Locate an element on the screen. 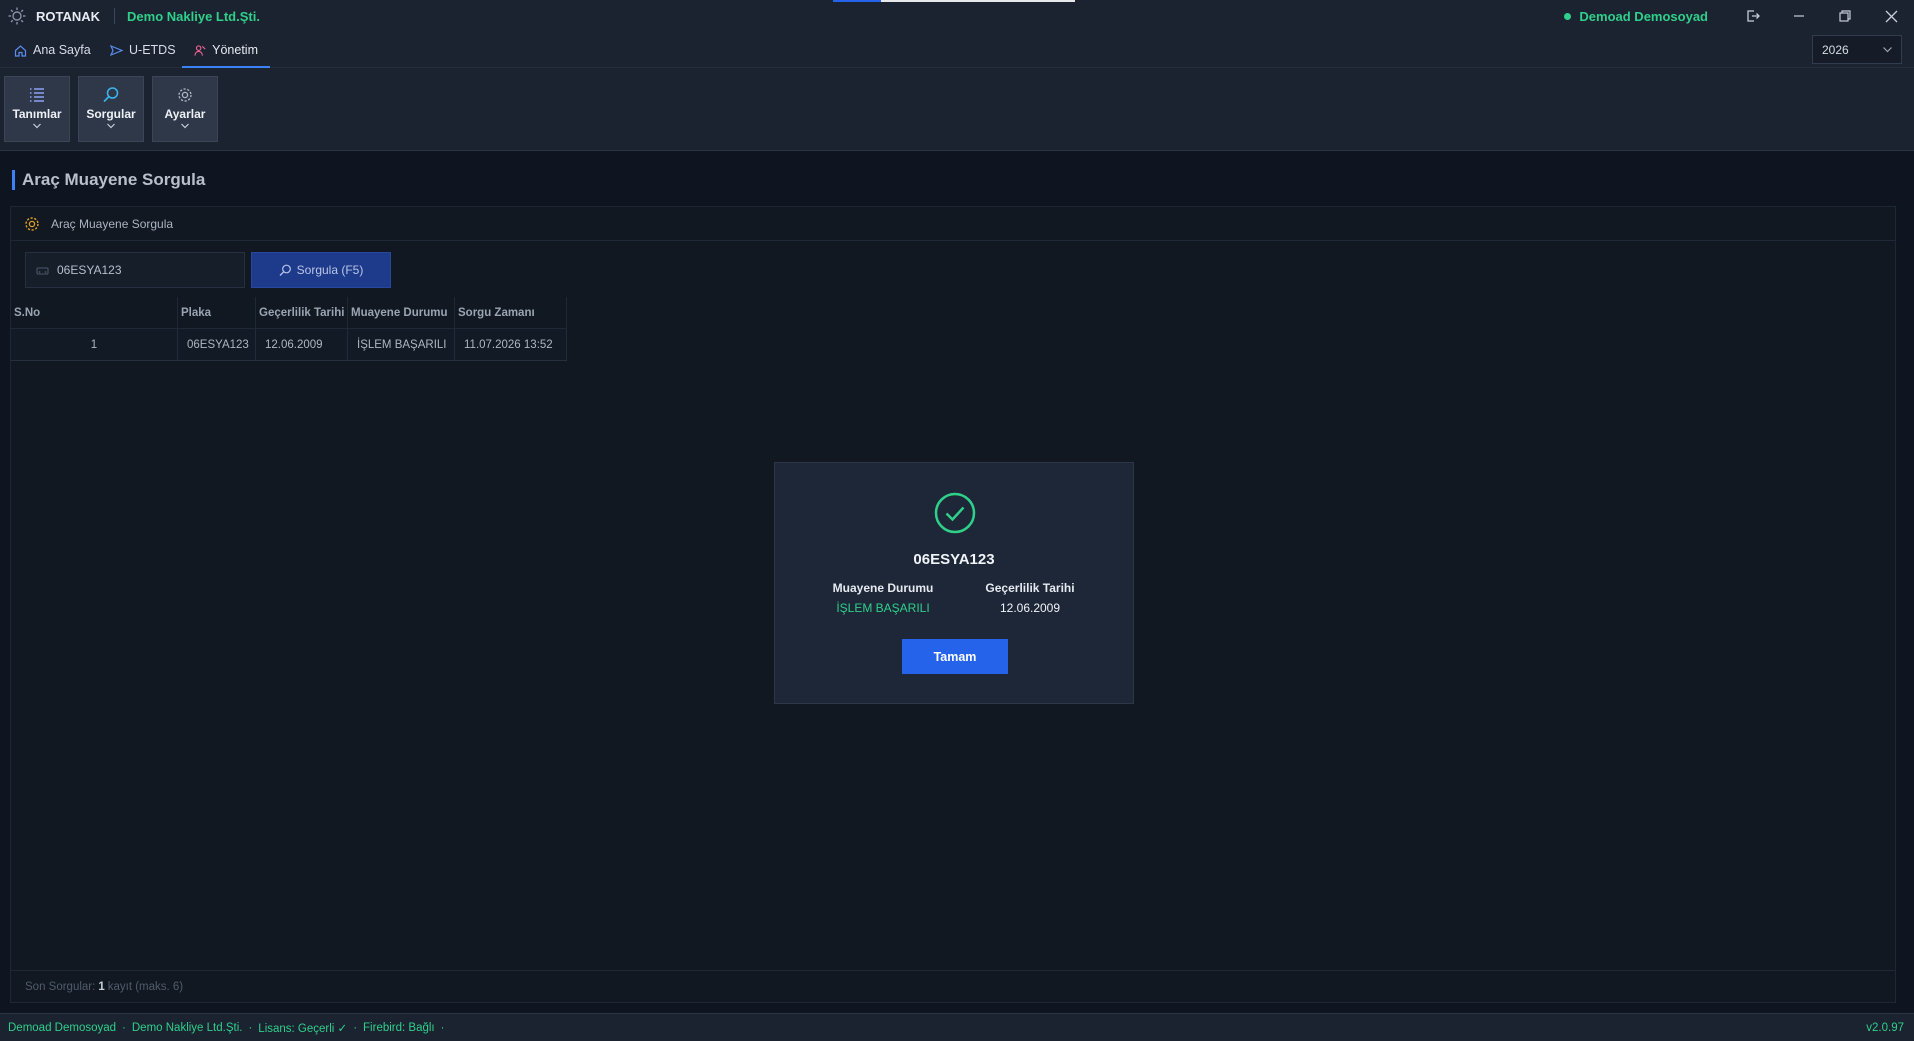 This screenshot has width=1914, height=1041. panel-footer: Son Sorgular: 1 kayıt (maks. 6) is located at coordinates (953, 986).